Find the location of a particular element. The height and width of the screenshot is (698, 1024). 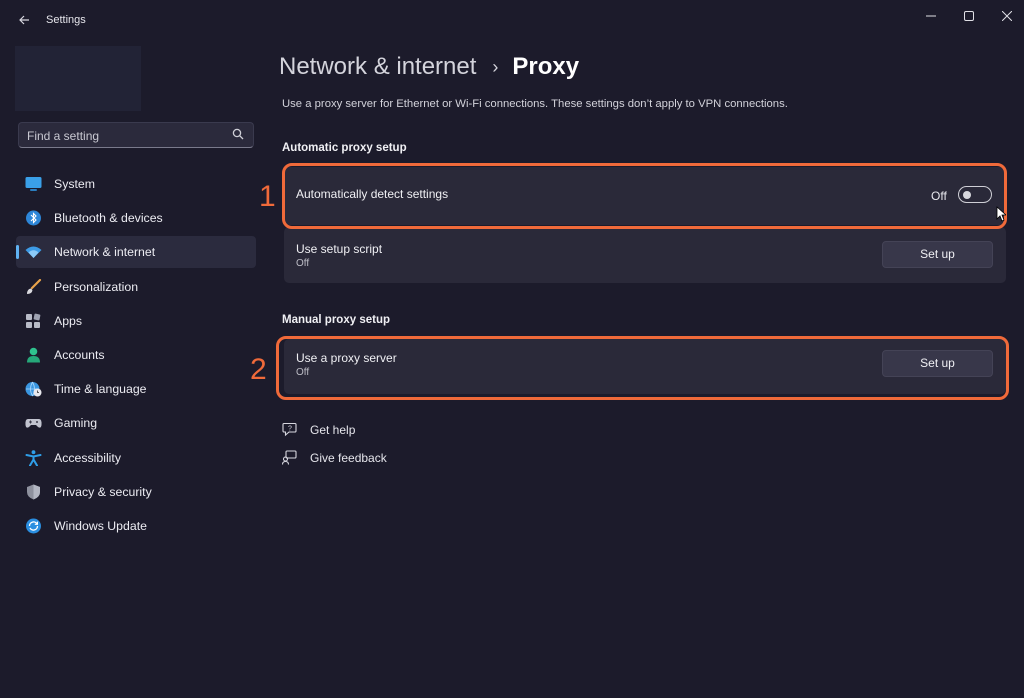

annotation-marker-2: 2 is located at coordinates (258, 369).